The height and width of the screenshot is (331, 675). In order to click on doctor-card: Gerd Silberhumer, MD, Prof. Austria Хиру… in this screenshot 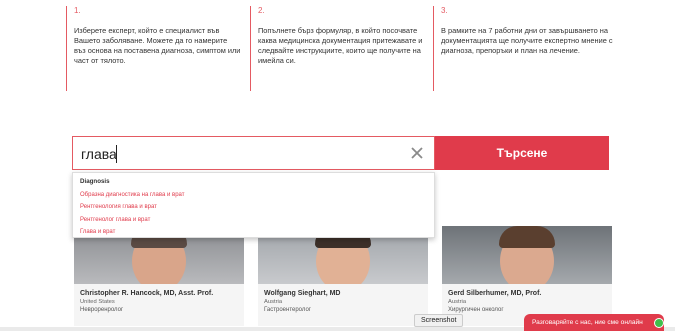, I will do `click(527, 276)`.